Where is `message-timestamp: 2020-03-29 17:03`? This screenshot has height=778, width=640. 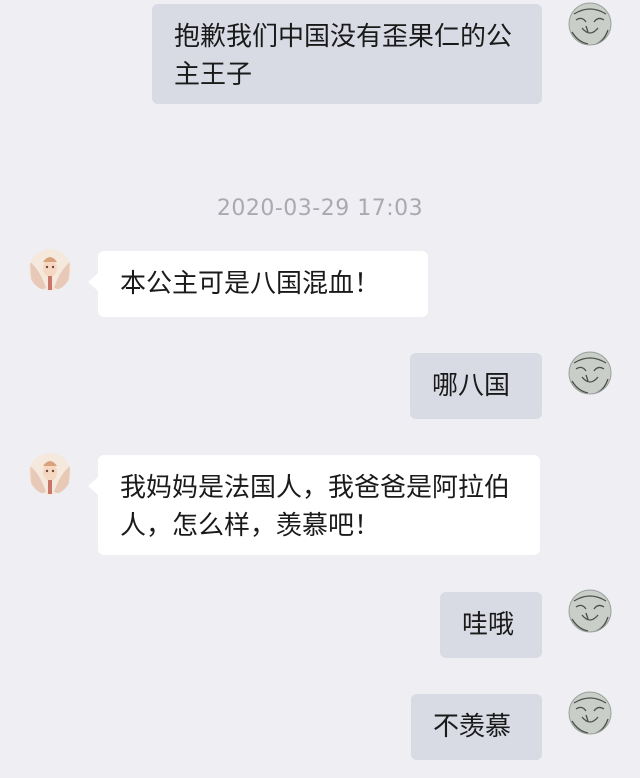
message-timestamp: 2020-03-29 17:03 is located at coordinates (320, 208).